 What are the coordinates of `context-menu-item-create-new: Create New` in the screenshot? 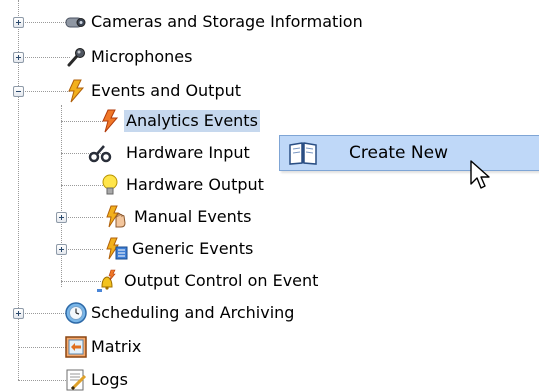 It's located at (409, 153).